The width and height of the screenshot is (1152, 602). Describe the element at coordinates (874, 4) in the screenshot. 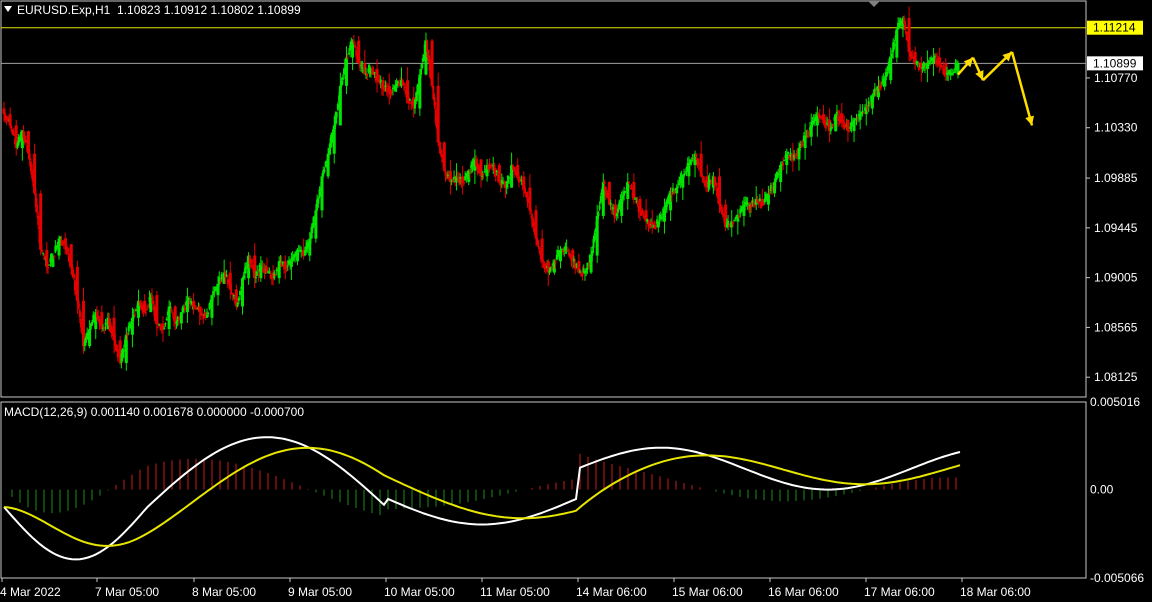

I see `chart-shift-marker-icon` at that location.